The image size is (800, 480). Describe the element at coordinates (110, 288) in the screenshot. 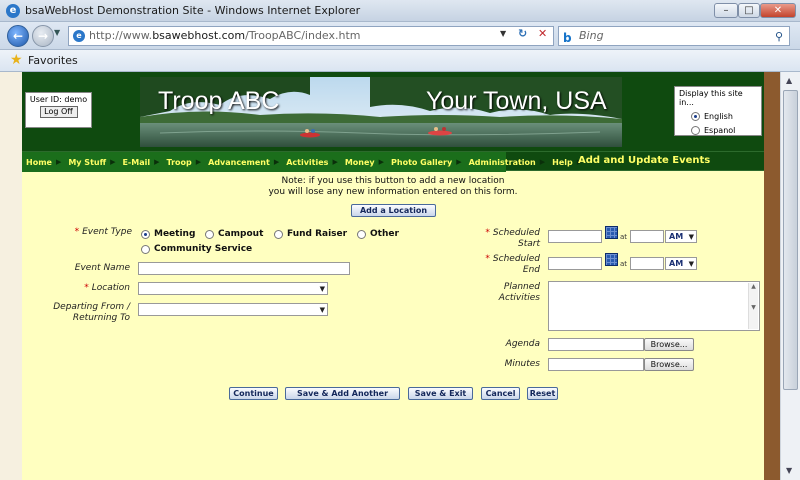

I see `location-text: Location` at that location.